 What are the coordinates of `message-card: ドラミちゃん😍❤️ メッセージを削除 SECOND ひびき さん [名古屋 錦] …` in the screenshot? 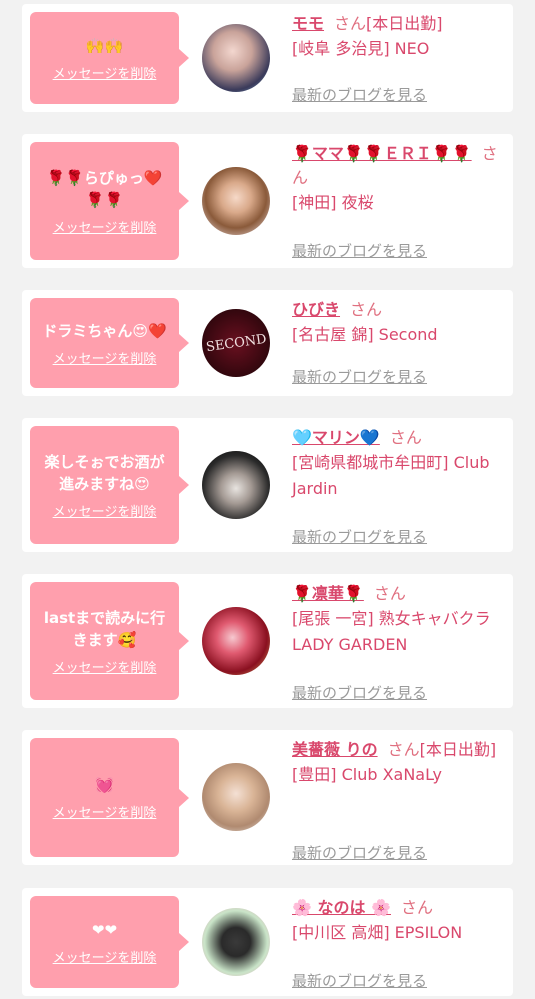 It's located at (267, 343).